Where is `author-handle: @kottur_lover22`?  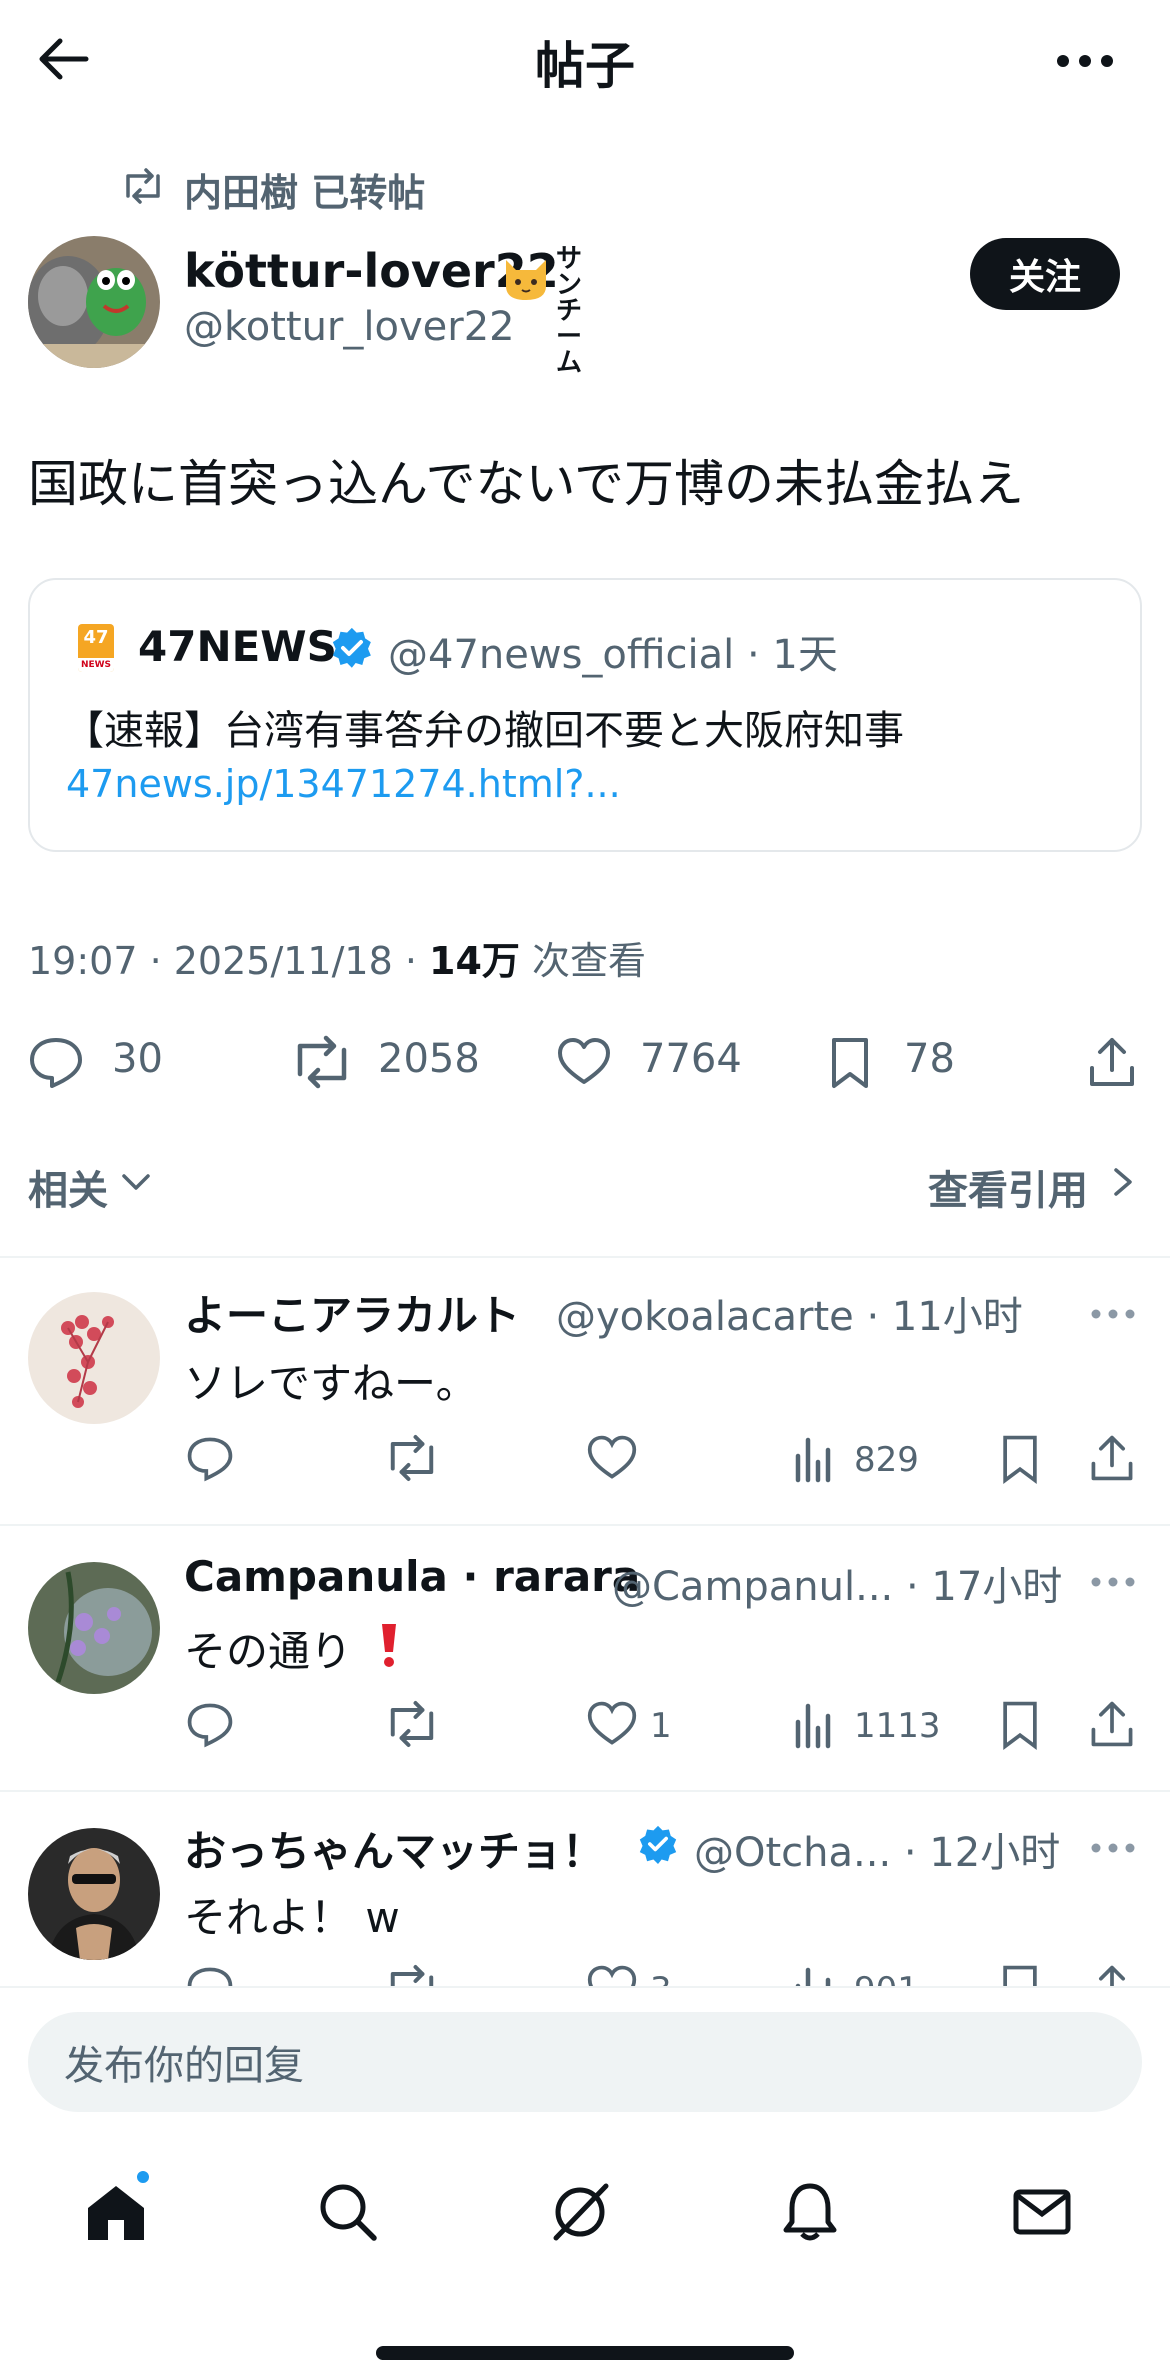
author-handle: @kottur_lover22 is located at coordinates (349, 327).